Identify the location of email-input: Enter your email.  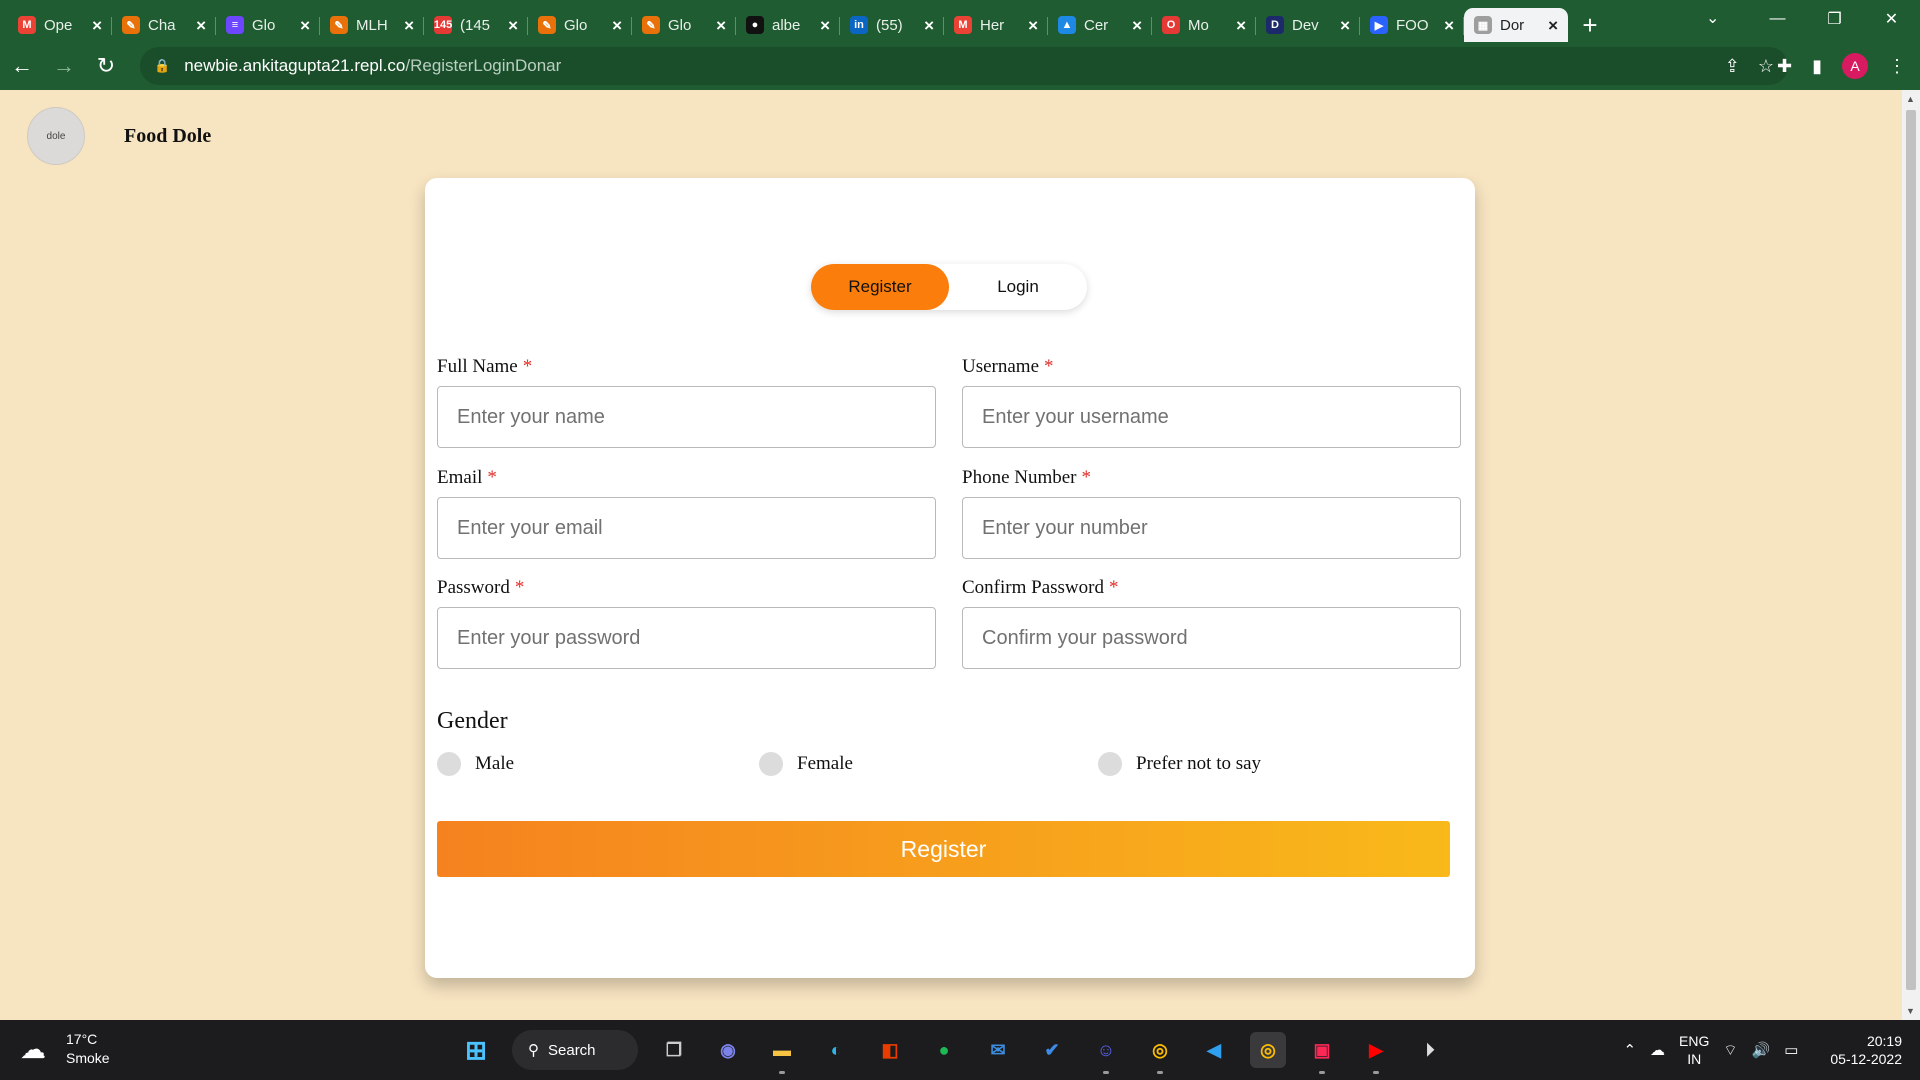
(686, 528).